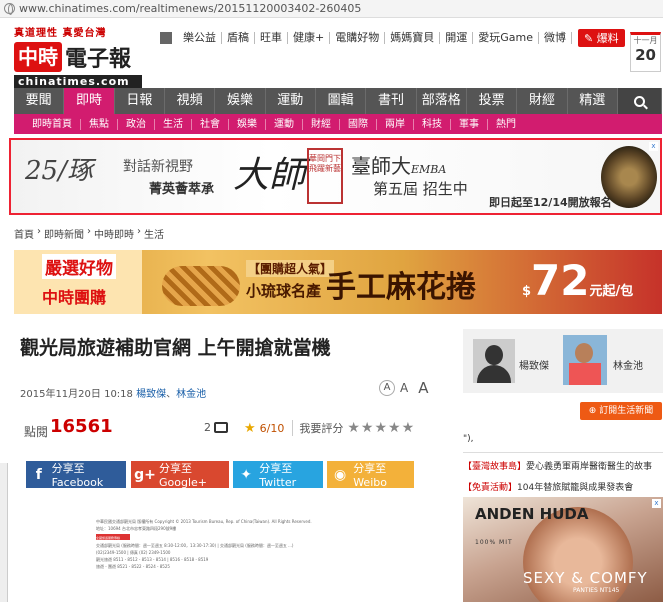  I want to click on report-button: ✎ 爆料, so click(601, 38).